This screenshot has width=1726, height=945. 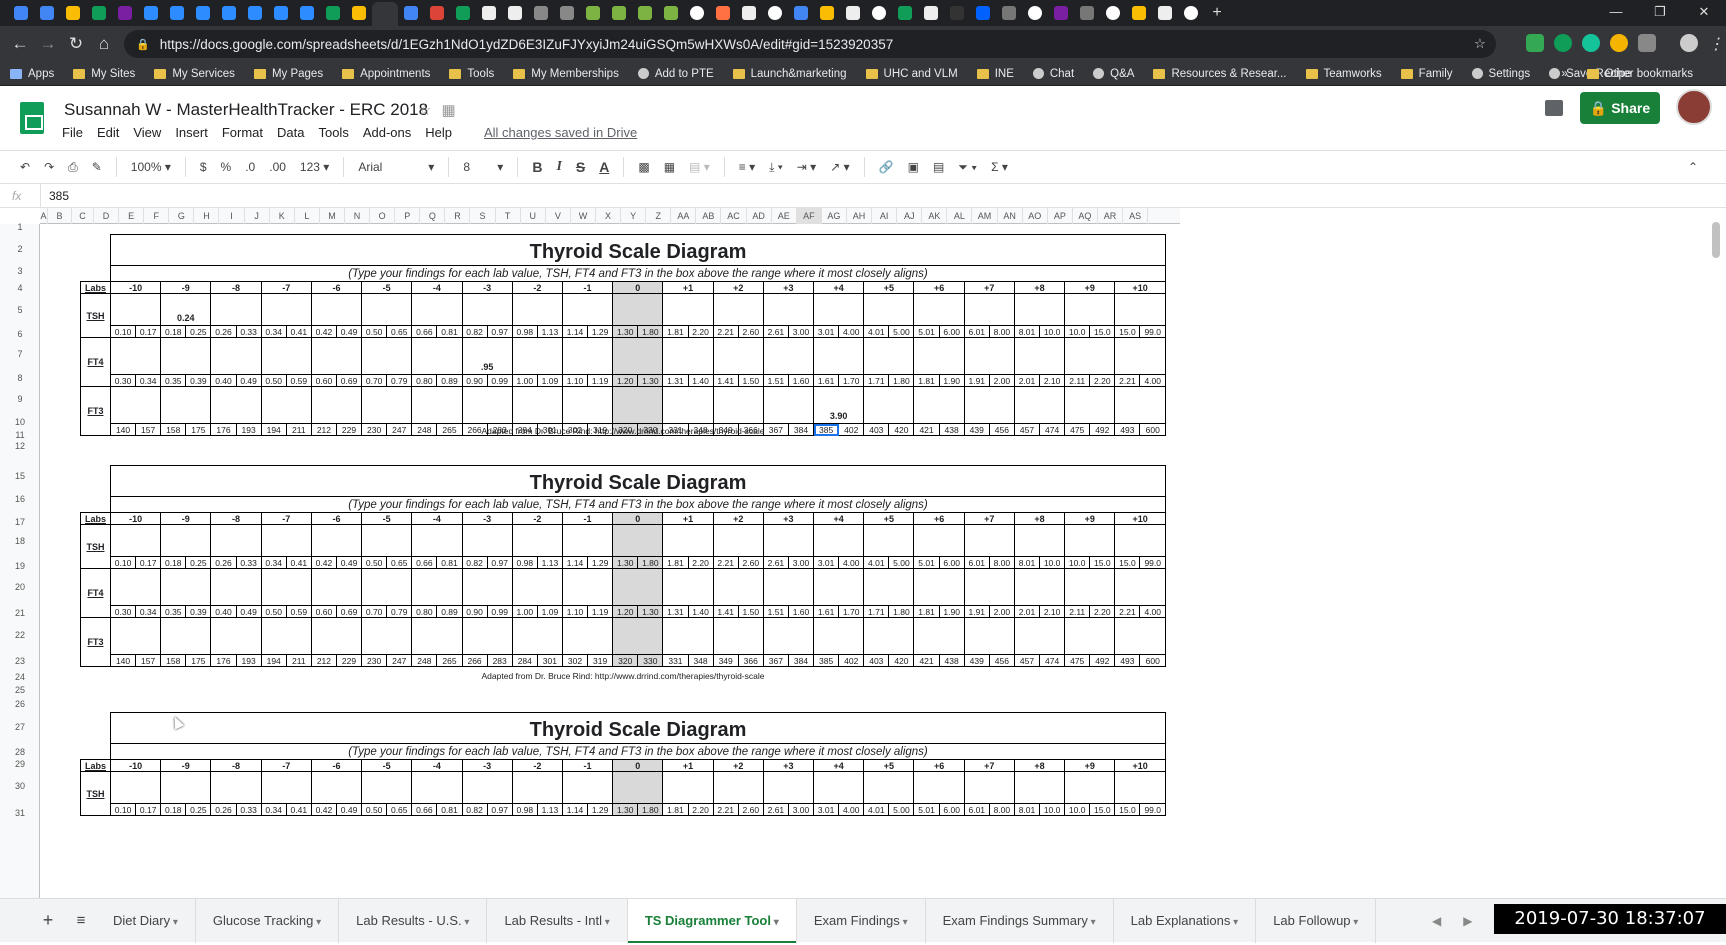 I want to click on tsh-range-cell: 0.81, so click(x=449, y=562).